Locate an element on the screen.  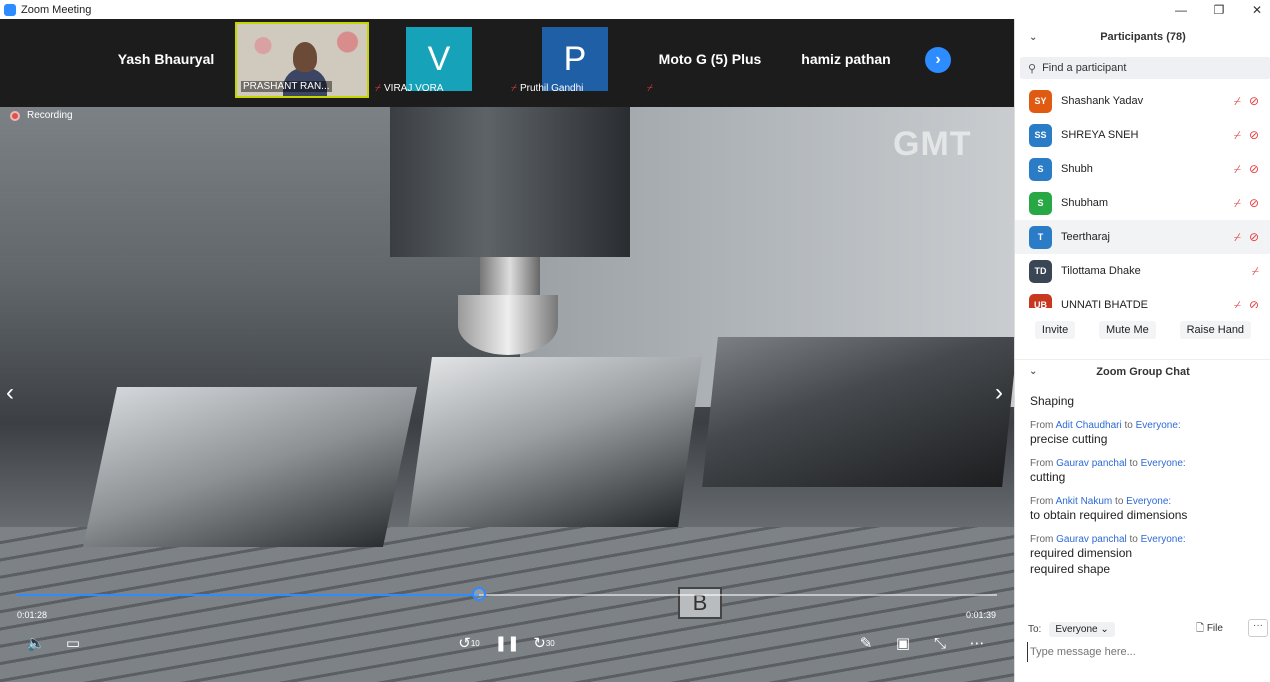
file-button: 🗋 File is located at coordinates (1209, 629).